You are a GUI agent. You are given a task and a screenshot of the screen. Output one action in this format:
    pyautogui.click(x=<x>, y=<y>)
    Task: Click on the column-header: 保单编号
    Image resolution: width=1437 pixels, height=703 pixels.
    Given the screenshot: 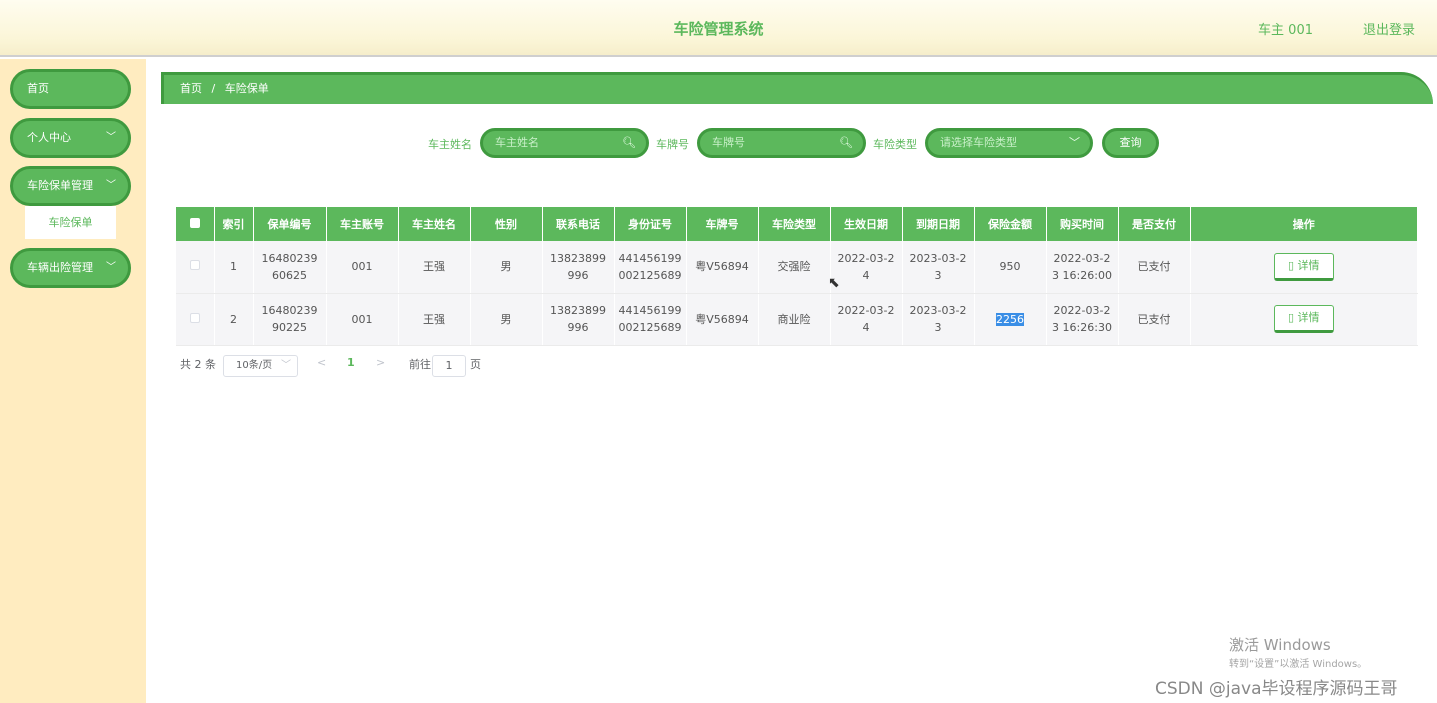 What is the action you would take?
    pyautogui.click(x=290, y=224)
    